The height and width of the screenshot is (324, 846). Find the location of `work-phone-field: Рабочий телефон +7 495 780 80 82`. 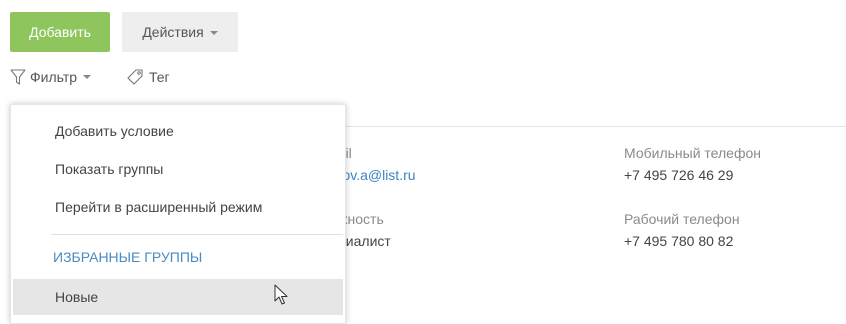

work-phone-field: Рабочий телефон +7 495 780 80 82 is located at coordinates (682, 230).